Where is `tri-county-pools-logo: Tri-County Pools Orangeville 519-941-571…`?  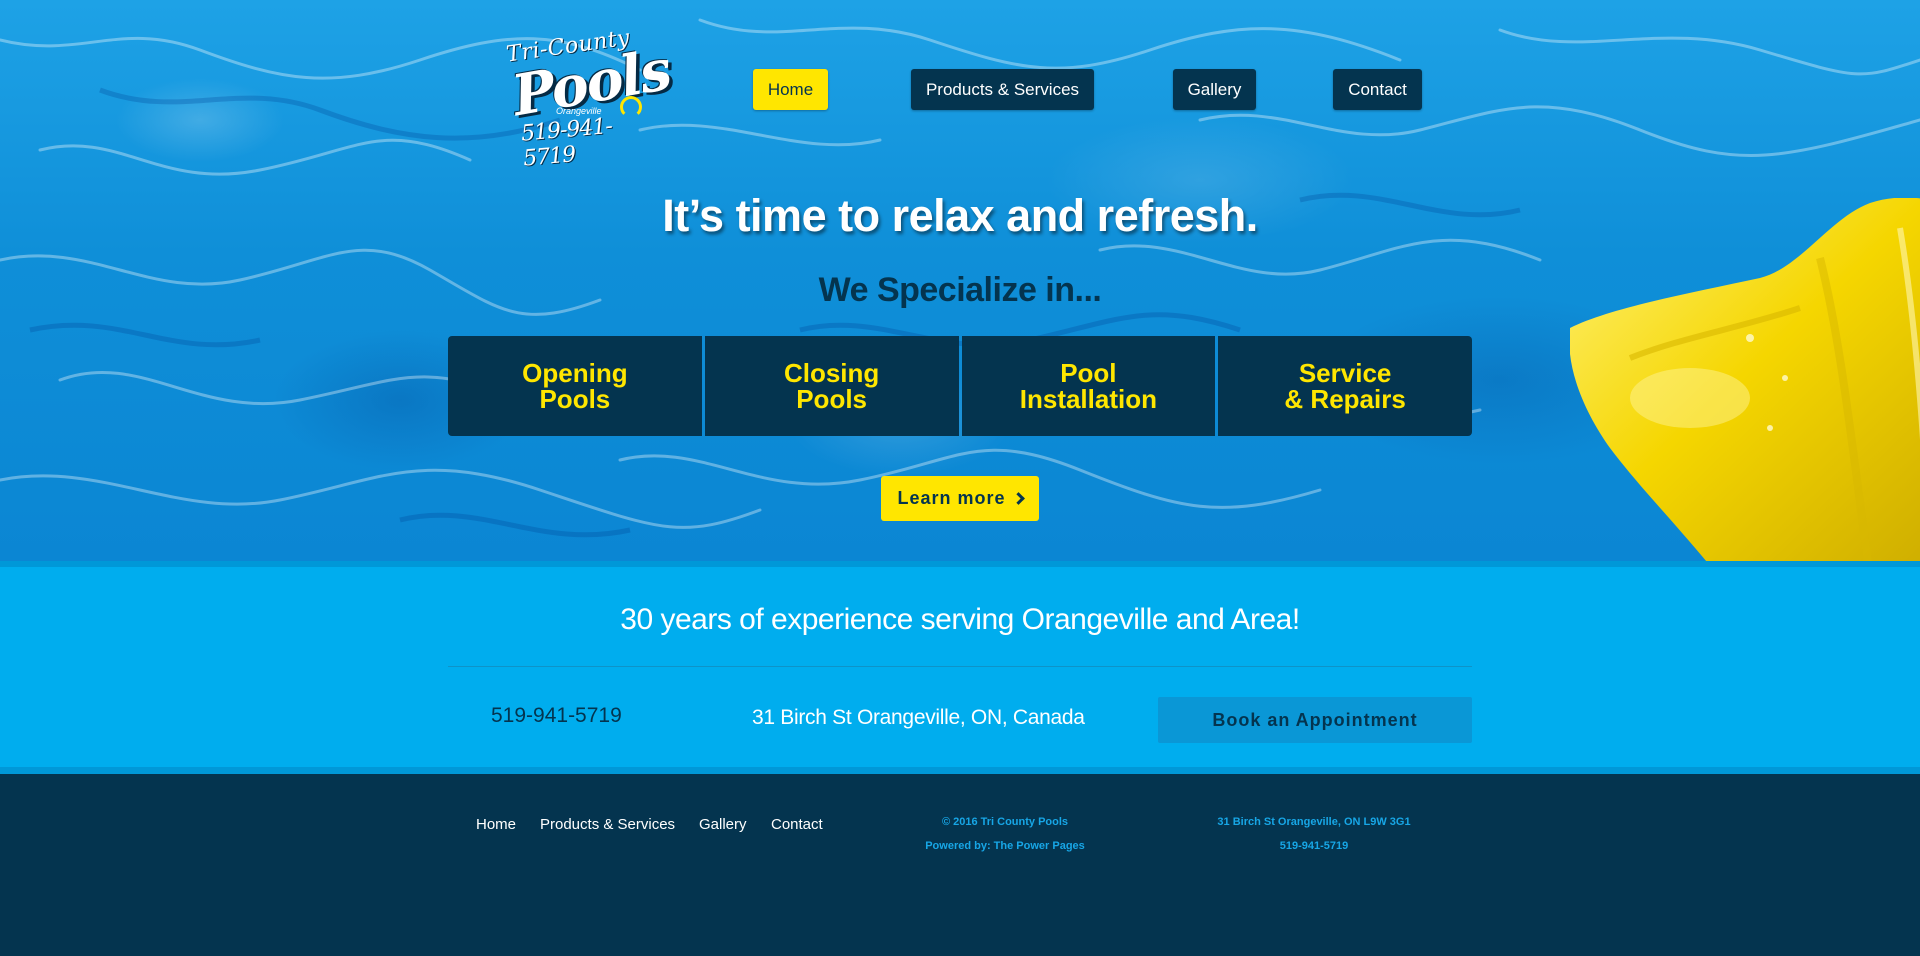 tri-county-pools-logo: Tri-County Pools Orangeville 519-941-571… is located at coordinates (588, 98).